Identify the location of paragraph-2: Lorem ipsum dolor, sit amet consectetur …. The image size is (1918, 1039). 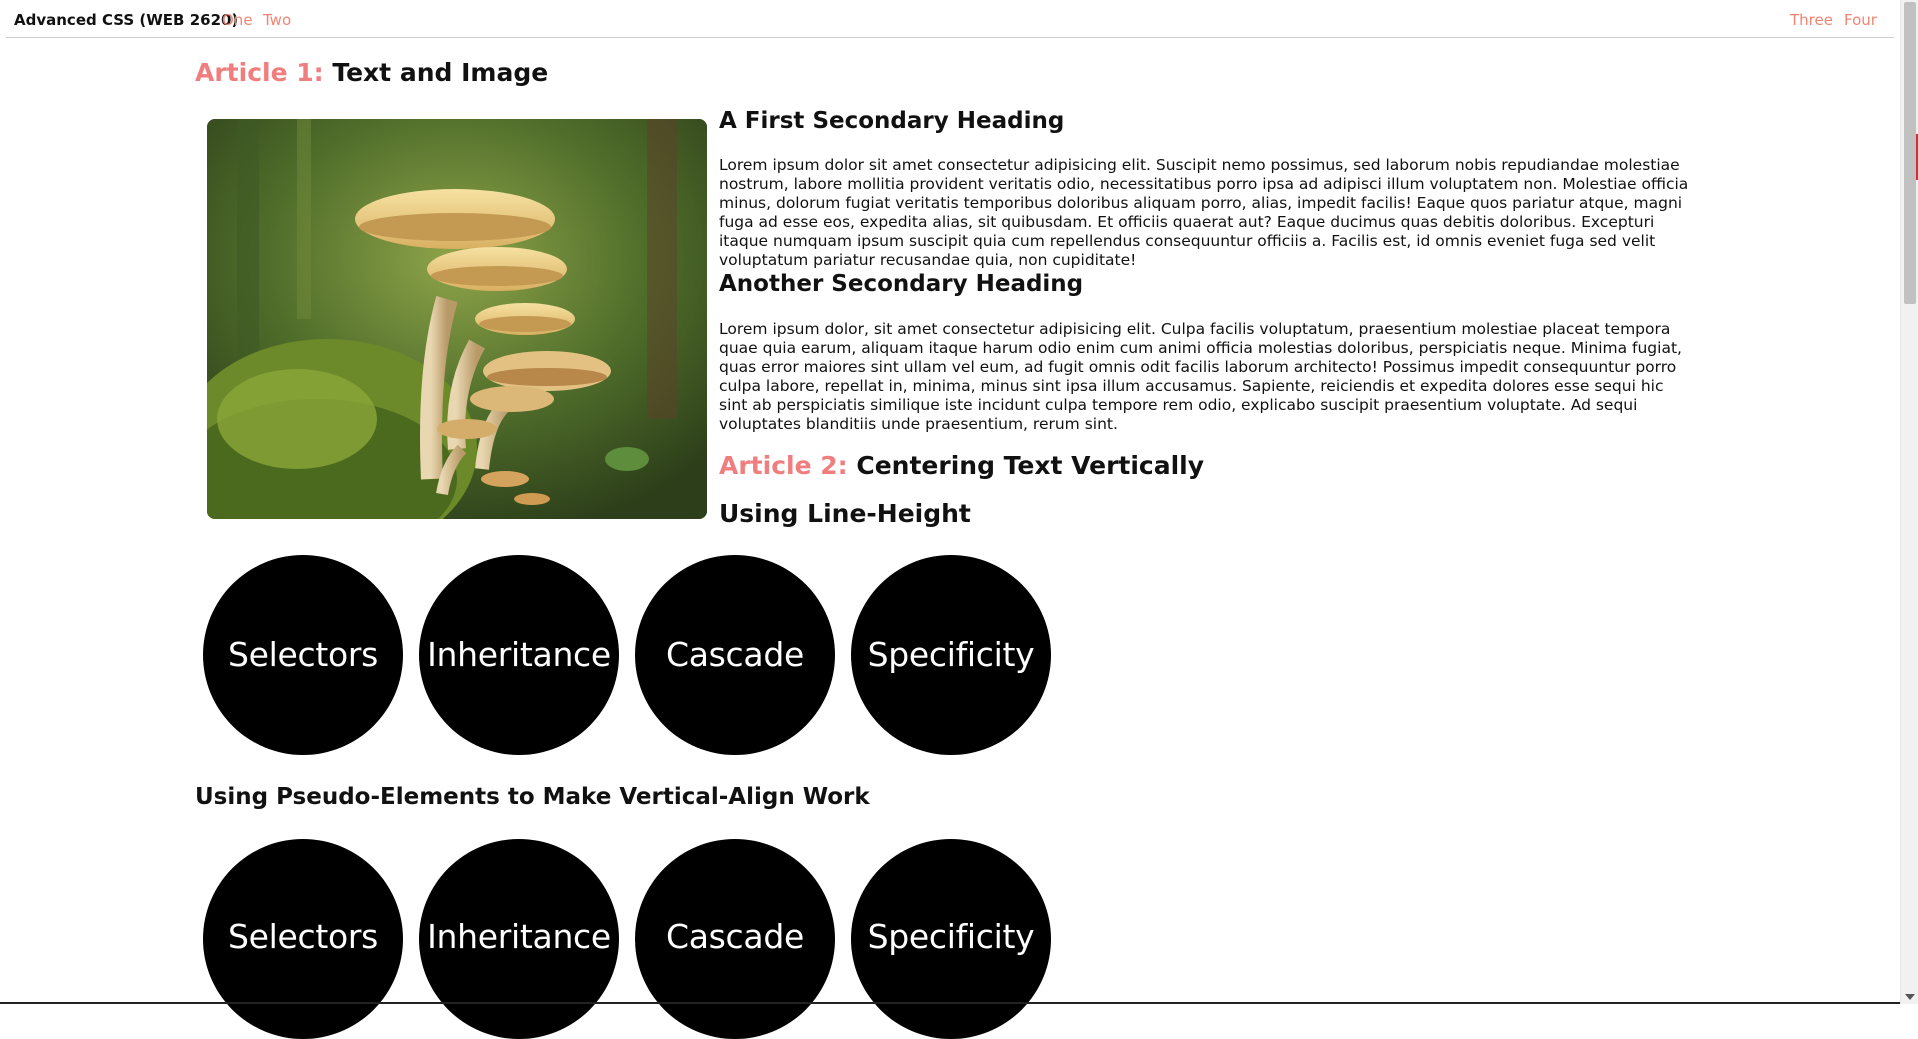
(1200, 376).